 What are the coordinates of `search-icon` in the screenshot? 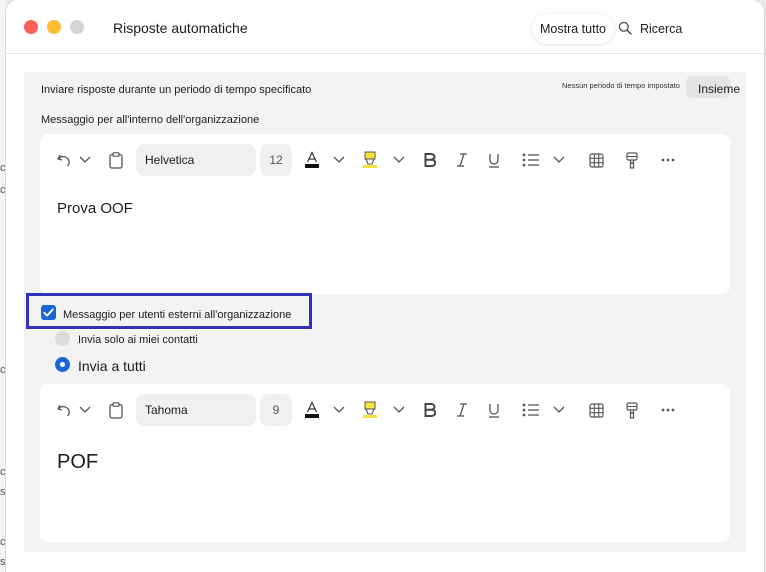 It's located at (625, 28).